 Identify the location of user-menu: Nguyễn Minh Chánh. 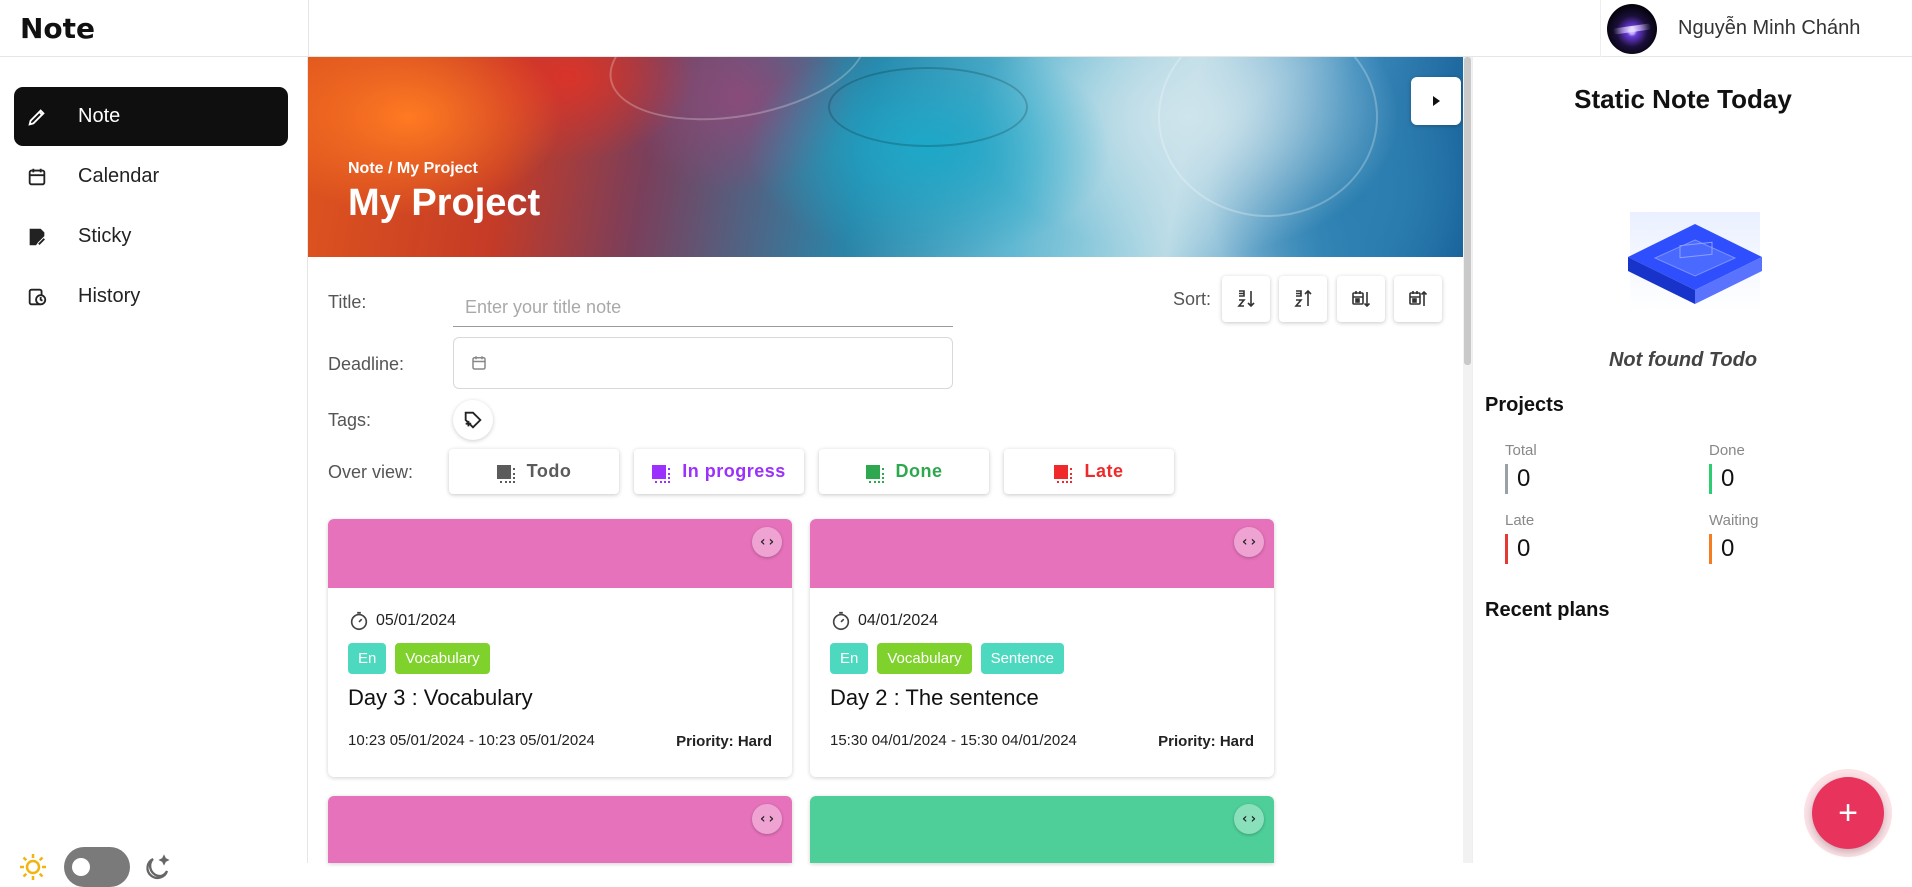
(1756, 28).